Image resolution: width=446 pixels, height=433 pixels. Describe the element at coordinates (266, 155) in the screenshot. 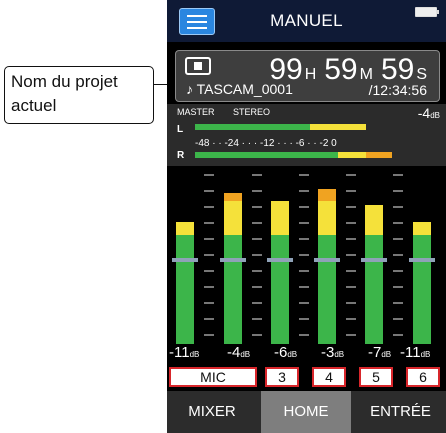

I see `master-right-green` at that location.